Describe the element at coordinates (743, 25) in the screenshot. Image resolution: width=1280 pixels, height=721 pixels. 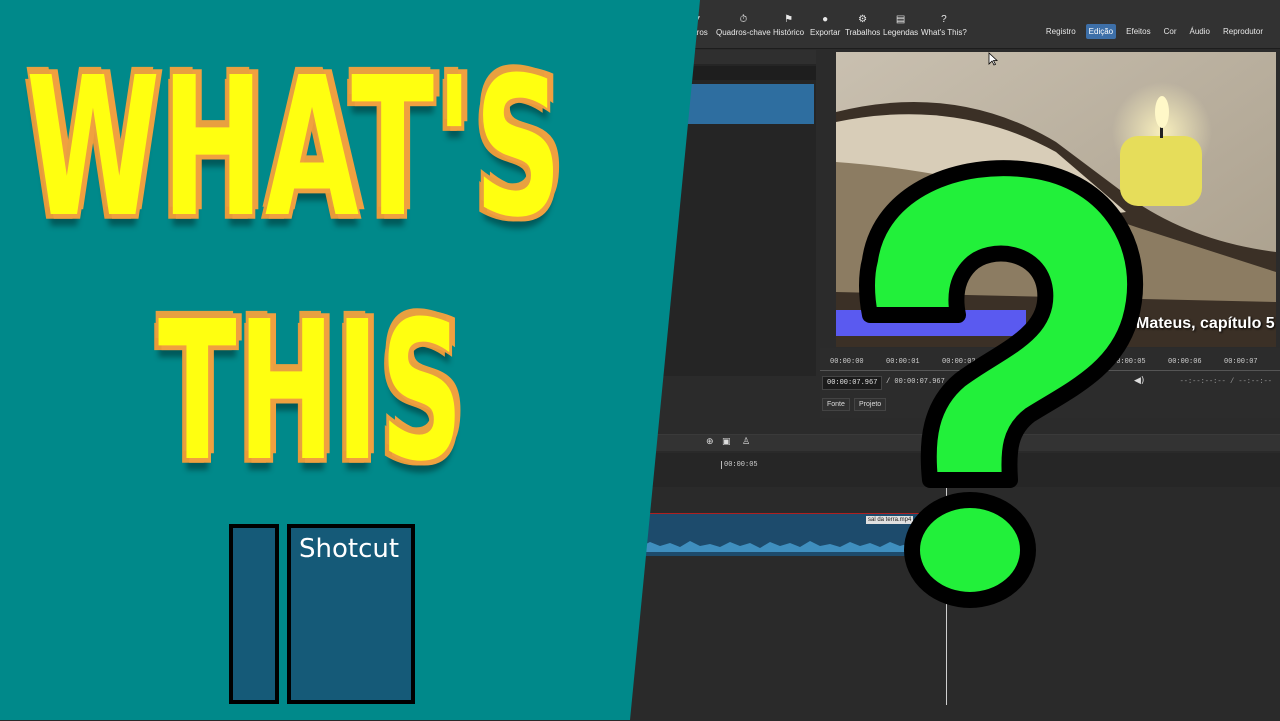
I see `toolbar-keyframes-button: ⏱ Quadros-chave` at that location.